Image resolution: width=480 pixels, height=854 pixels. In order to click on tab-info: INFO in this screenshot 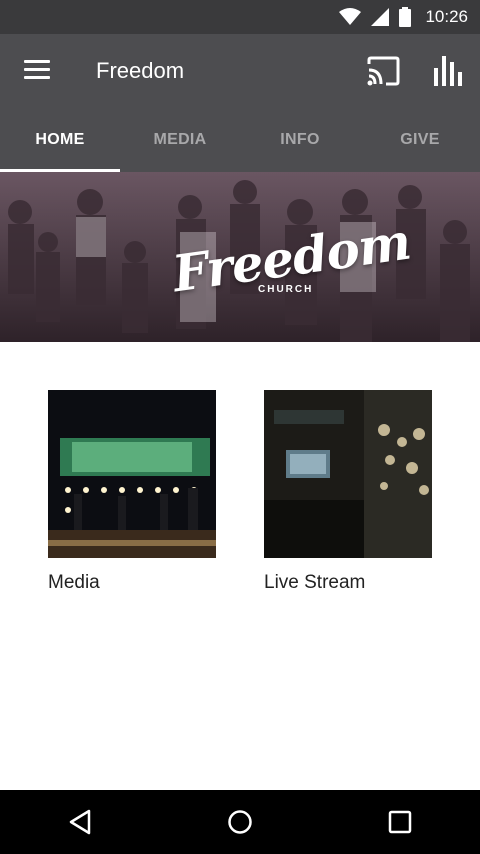, I will do `click(300, 140)`.